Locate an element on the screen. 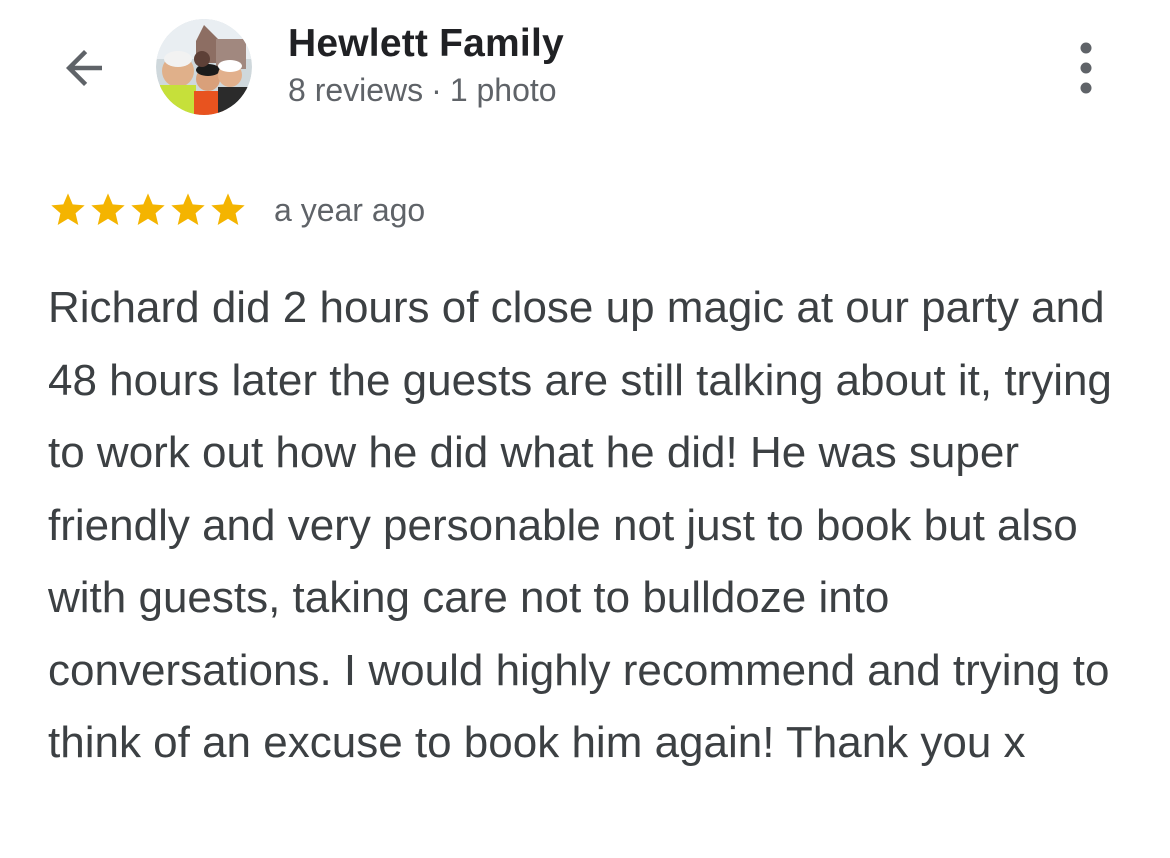  arrow-back-icon is located at coordinates (84, 68).